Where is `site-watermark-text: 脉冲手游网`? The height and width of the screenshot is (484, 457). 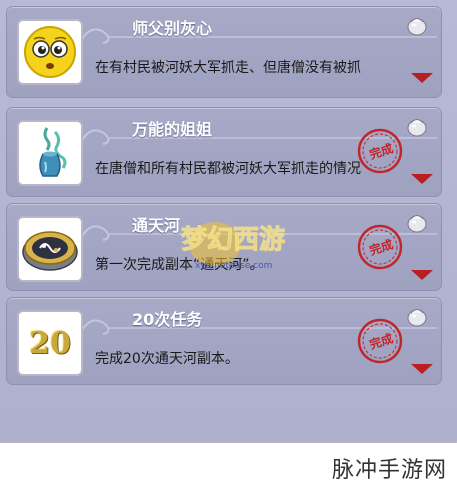 site-watermark-text: 脉冲手游网 is located at coordinates (389, 470).